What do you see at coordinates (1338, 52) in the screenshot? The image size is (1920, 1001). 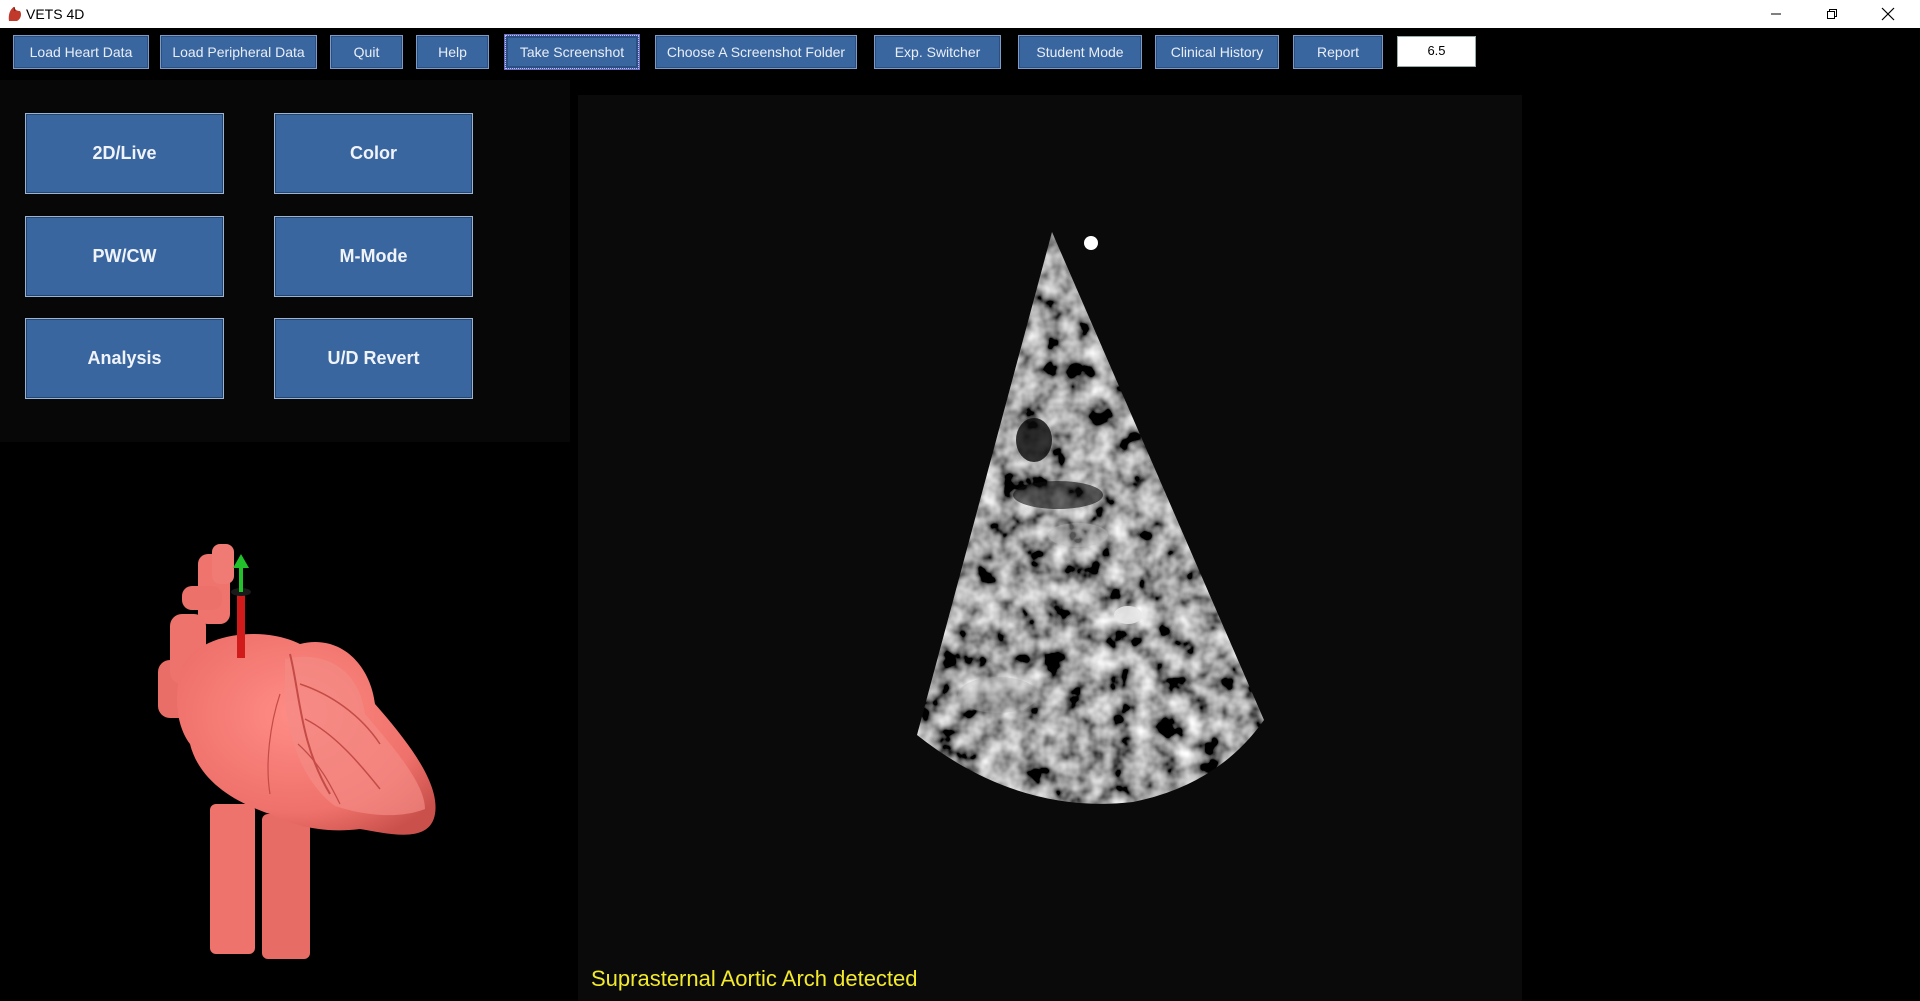 I see `report-button: Report` at bounding box center [1338, 52].